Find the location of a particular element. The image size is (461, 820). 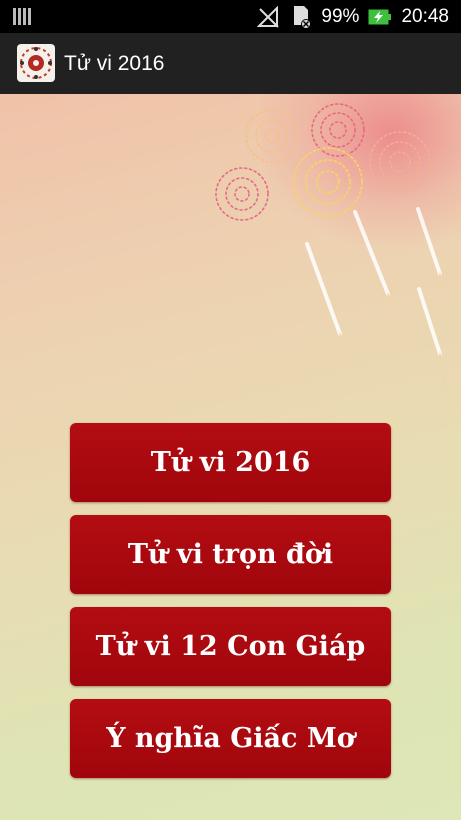

battery-percent: 99% is located at coordinates (340, 16).